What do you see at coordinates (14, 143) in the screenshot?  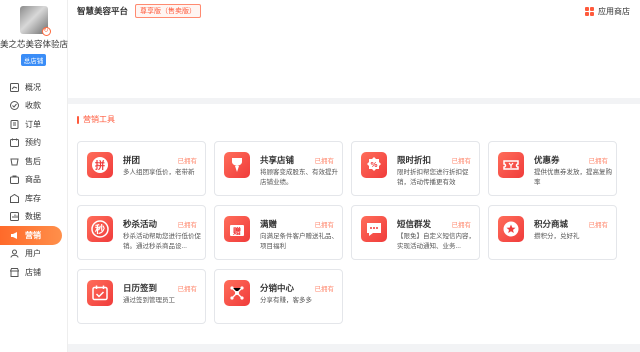 I see `appointment-icon` at bounding box center [14, 143].